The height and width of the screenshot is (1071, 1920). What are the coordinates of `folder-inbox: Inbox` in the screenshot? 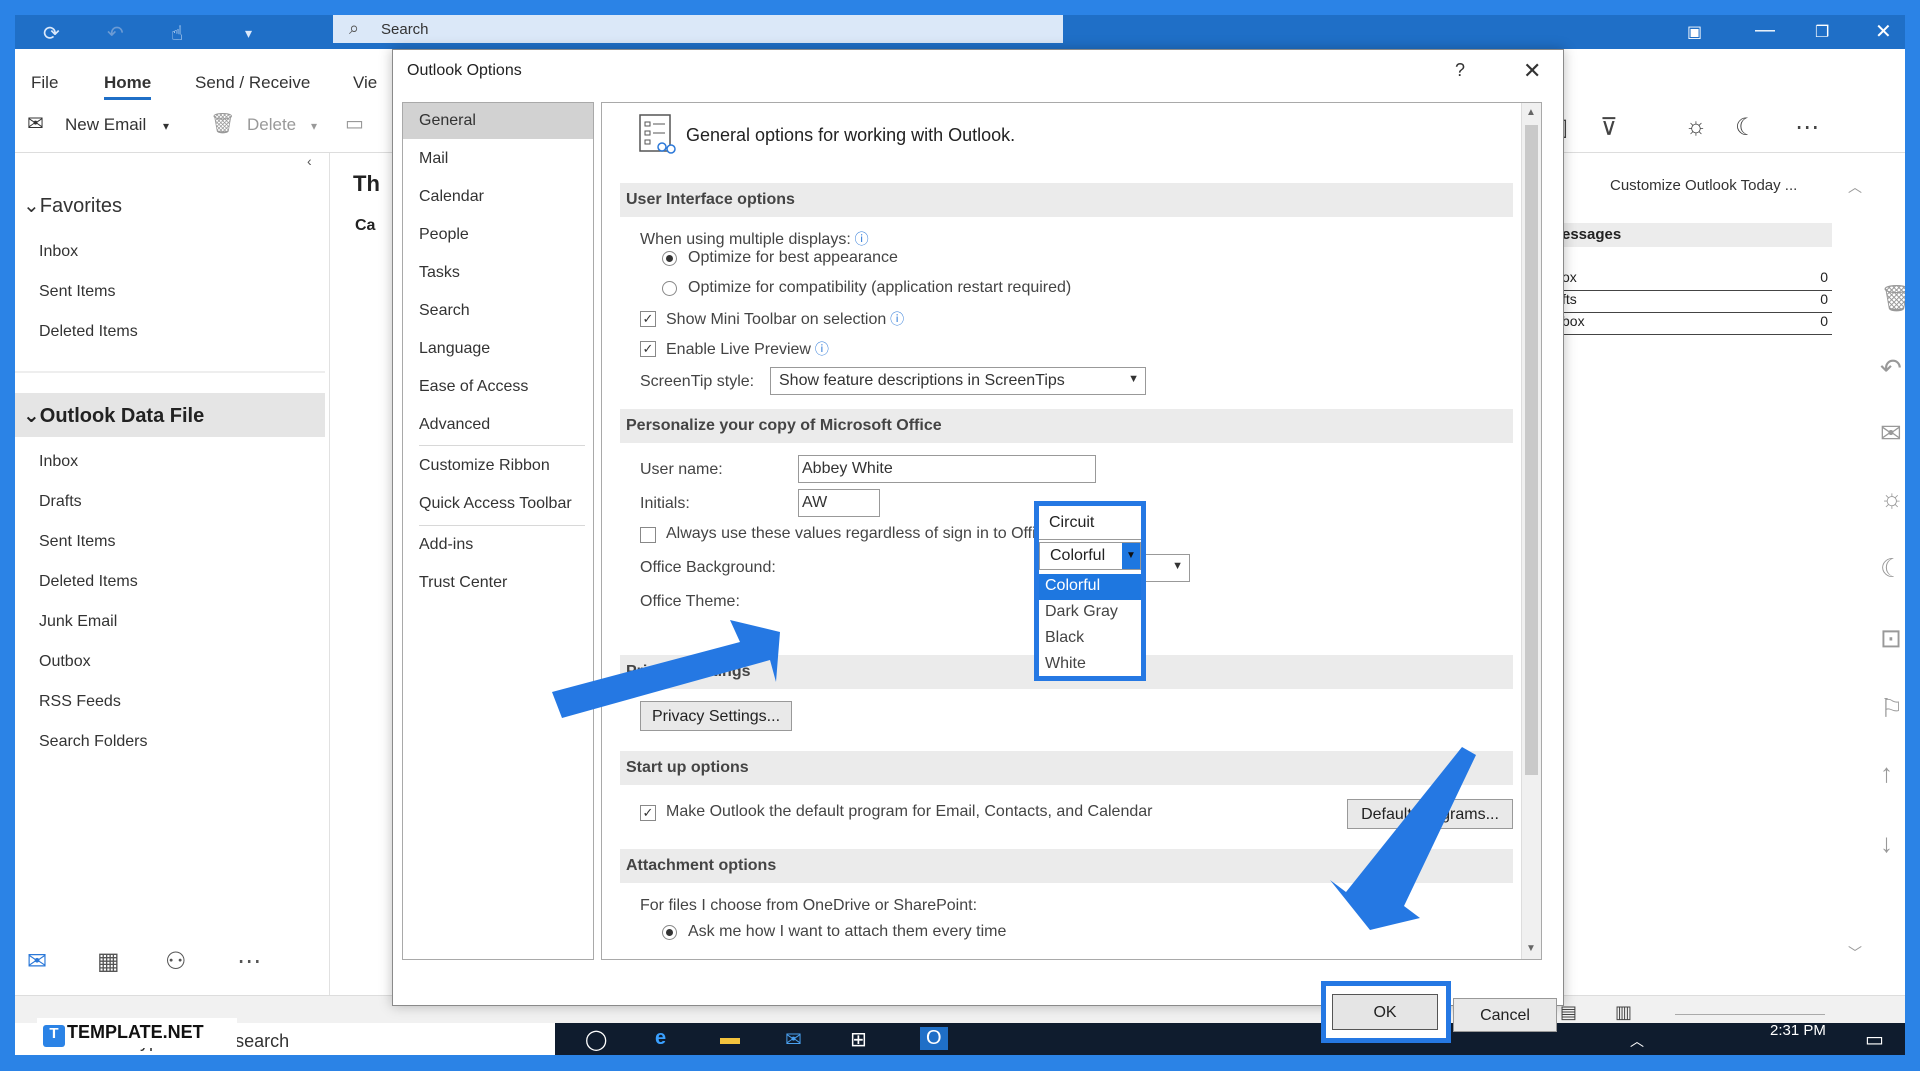 It's located at (58, 462).